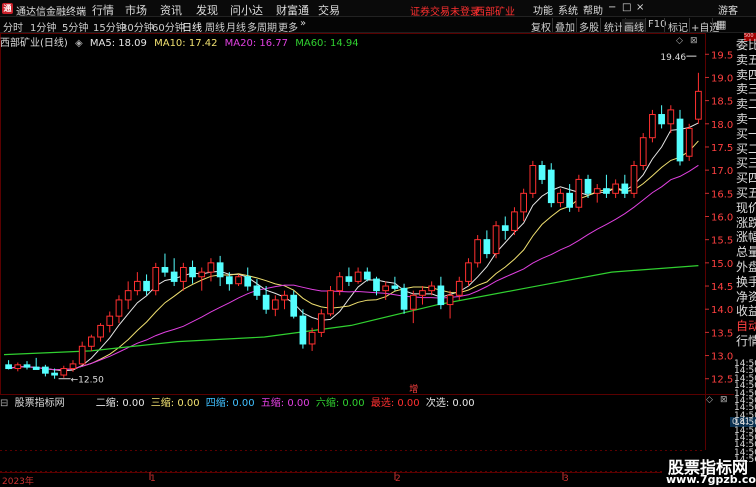 The image size is (756, 487). Describe the element at coordinates (236, 26) in the screenshot. I see `period-monthly: 月线` at that location.